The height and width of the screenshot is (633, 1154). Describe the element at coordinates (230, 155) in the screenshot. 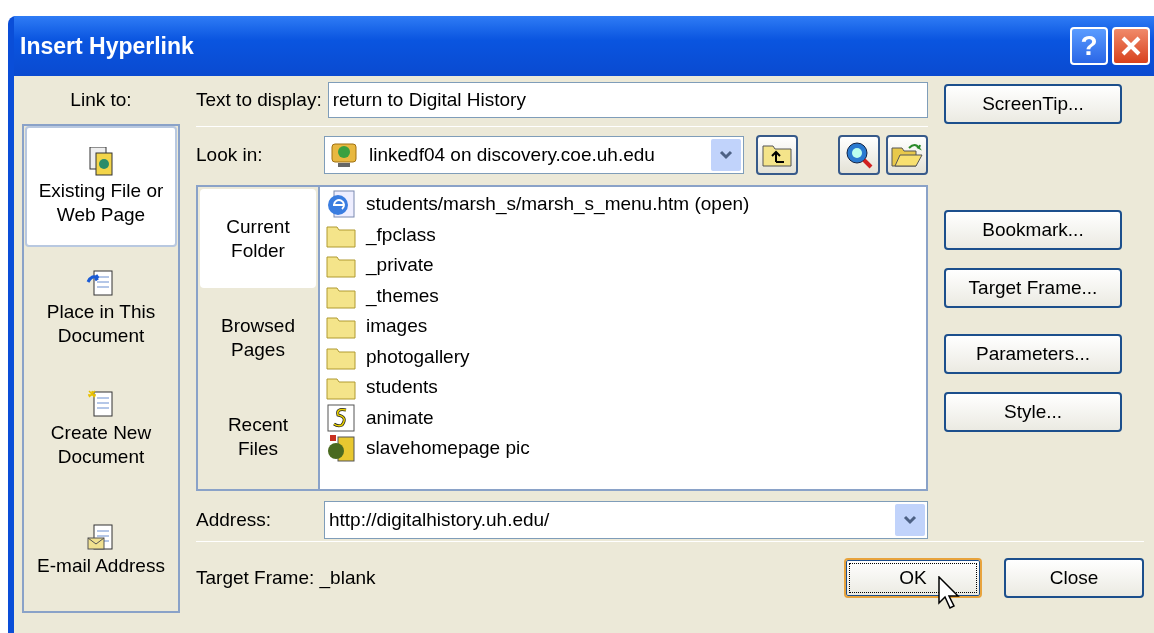

I see `look-in-label: Look in:` at that location.